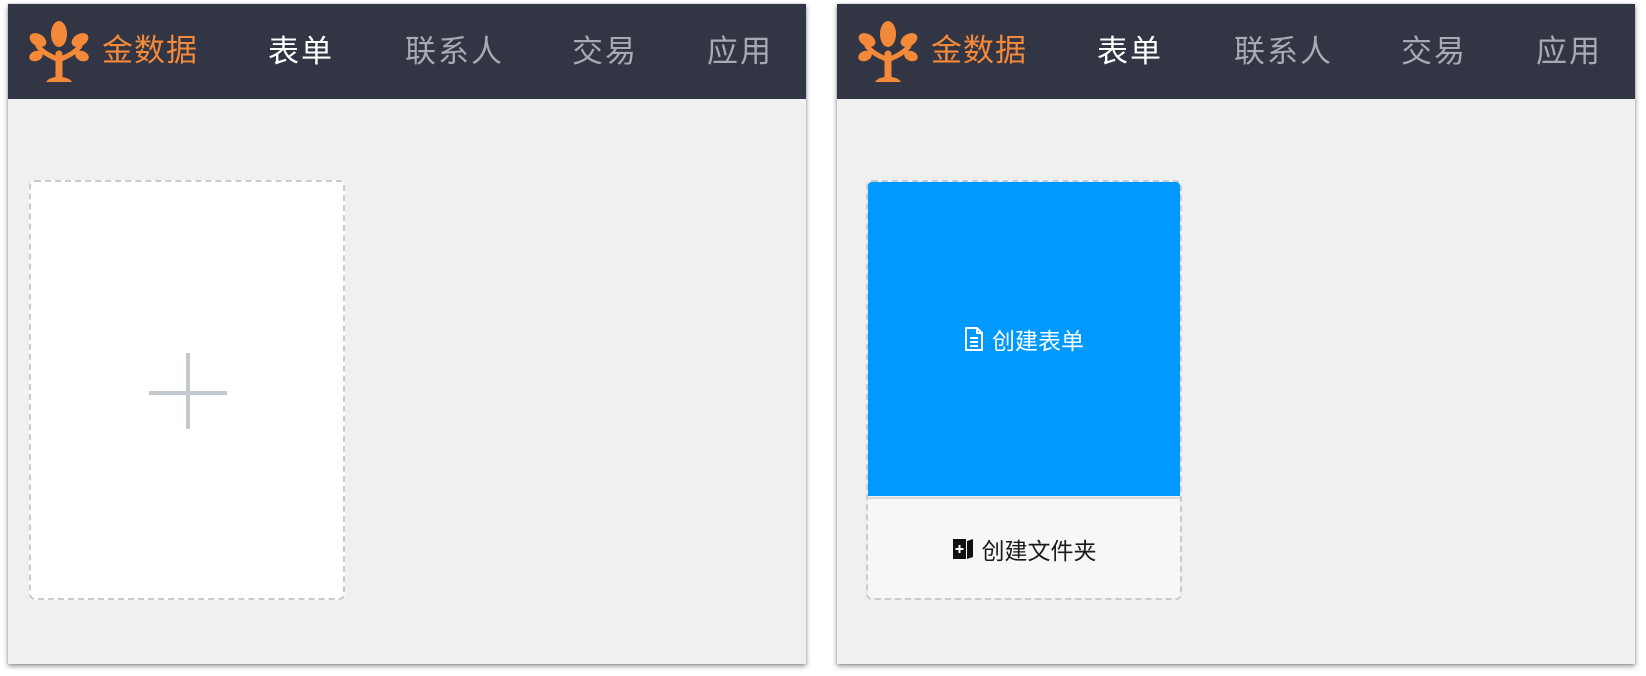  I want to click on create-folder-label: 创建文件夹, so click(1039, 551).